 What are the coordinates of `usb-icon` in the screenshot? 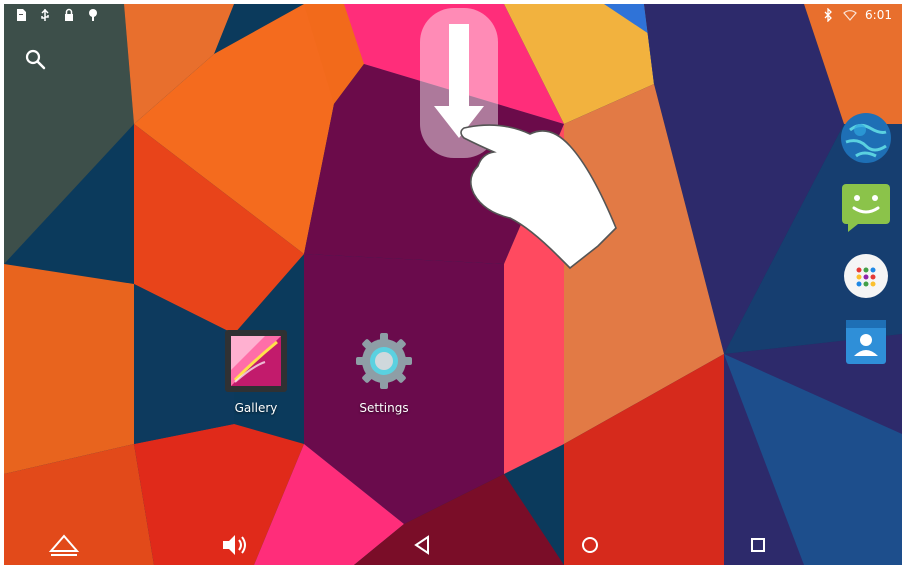 It's located at (45, 14).